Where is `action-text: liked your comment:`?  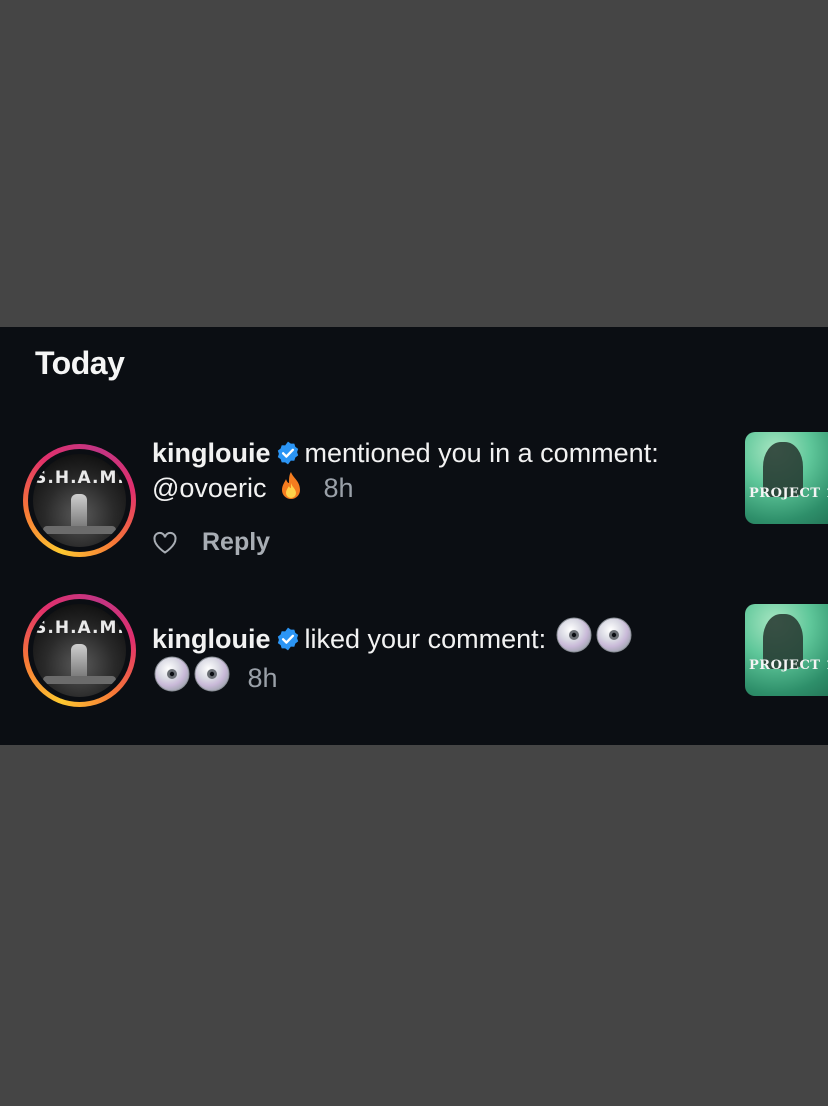 action-text: liked your comment: is located at coordinates (425, 639).